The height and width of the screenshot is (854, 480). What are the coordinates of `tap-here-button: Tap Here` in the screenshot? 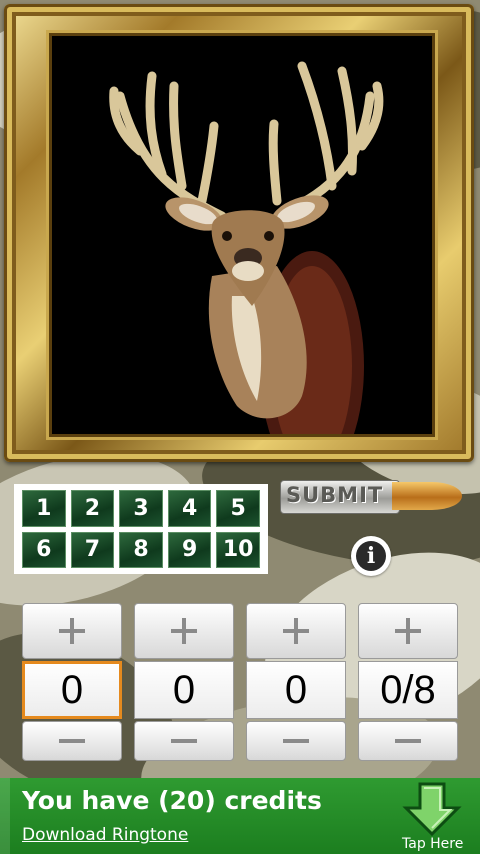 It's located at (436, 817).